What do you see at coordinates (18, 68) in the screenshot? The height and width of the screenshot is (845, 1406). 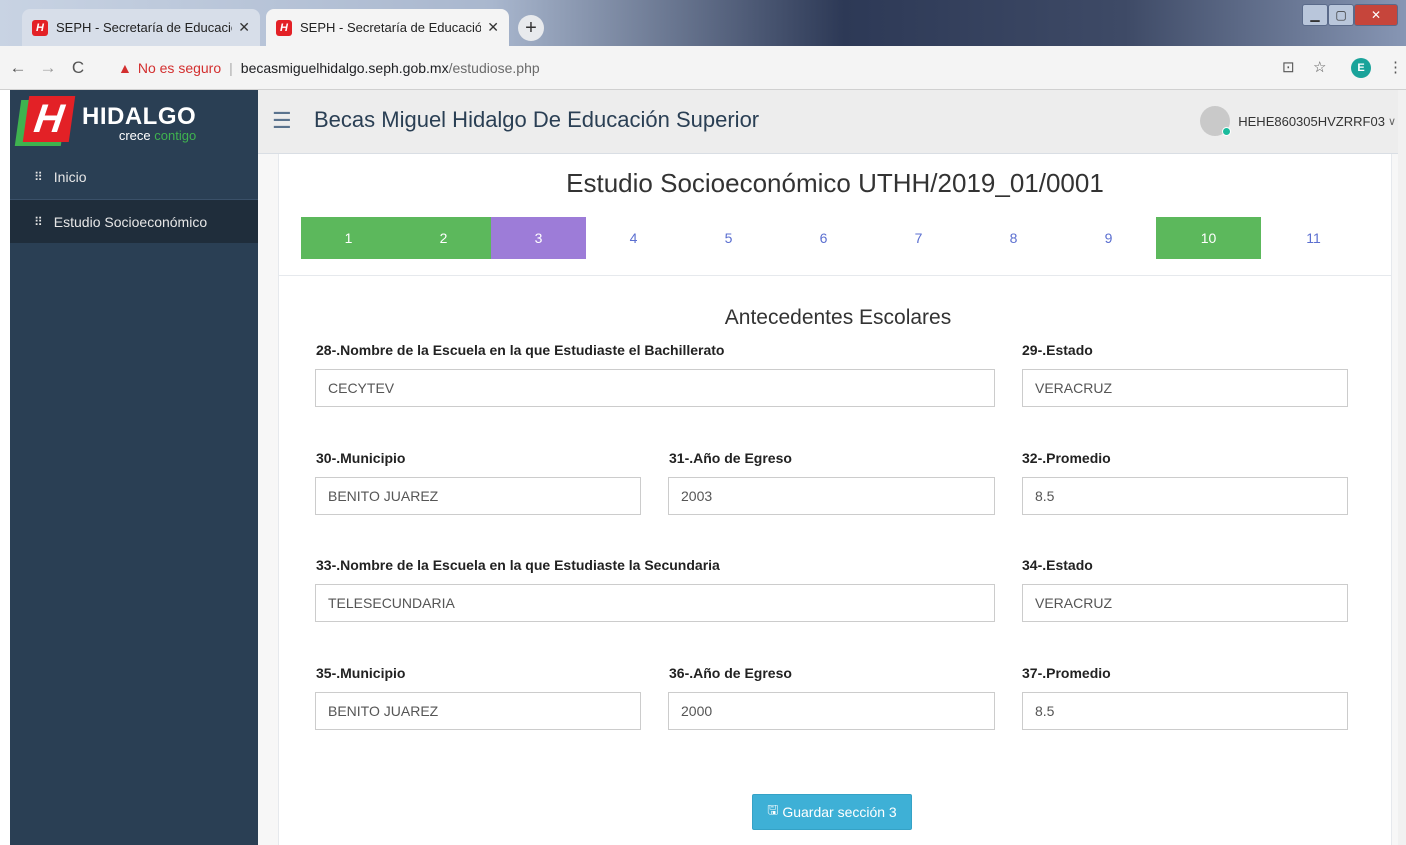 I see `back-arrow-icon: ←` at bounding box center [18, 68].